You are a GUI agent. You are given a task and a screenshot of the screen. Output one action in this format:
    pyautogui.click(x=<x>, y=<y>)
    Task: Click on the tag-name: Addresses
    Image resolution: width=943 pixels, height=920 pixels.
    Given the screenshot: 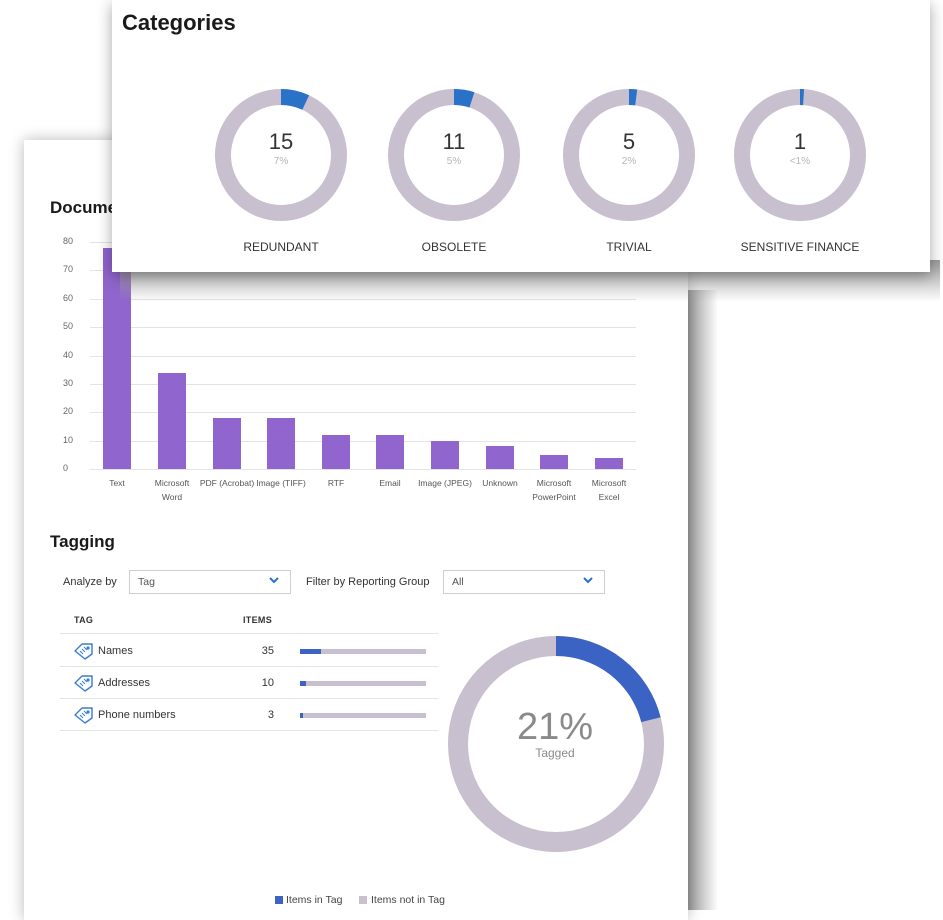 What is the action you would take?
    pyautogui.click(x=124, y=683)
    